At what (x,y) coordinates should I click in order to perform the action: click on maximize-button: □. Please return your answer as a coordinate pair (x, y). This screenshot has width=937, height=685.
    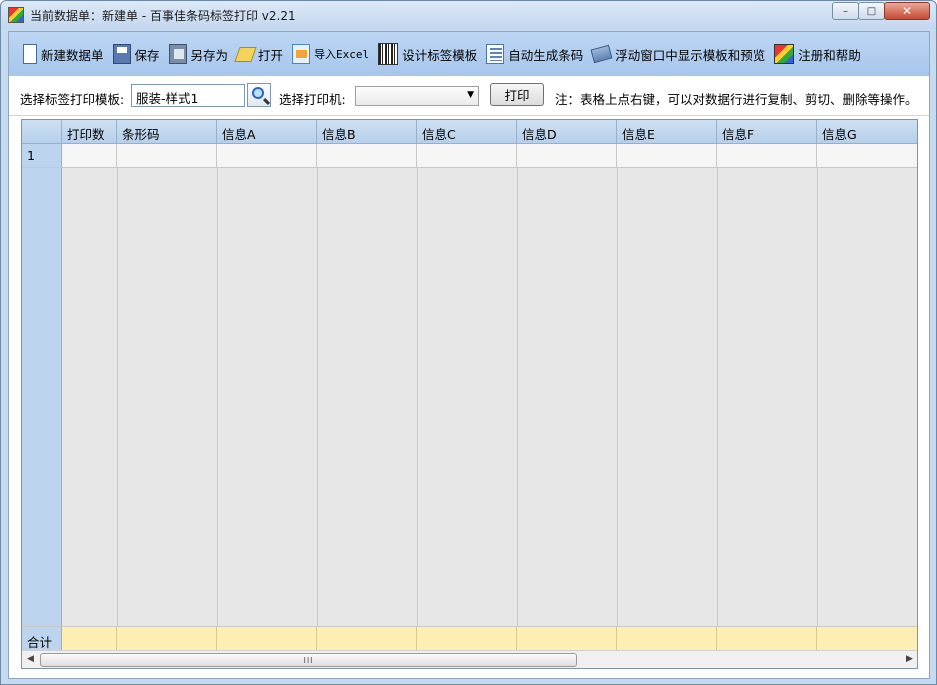
    Looking at the image, I should click on (871, 11).